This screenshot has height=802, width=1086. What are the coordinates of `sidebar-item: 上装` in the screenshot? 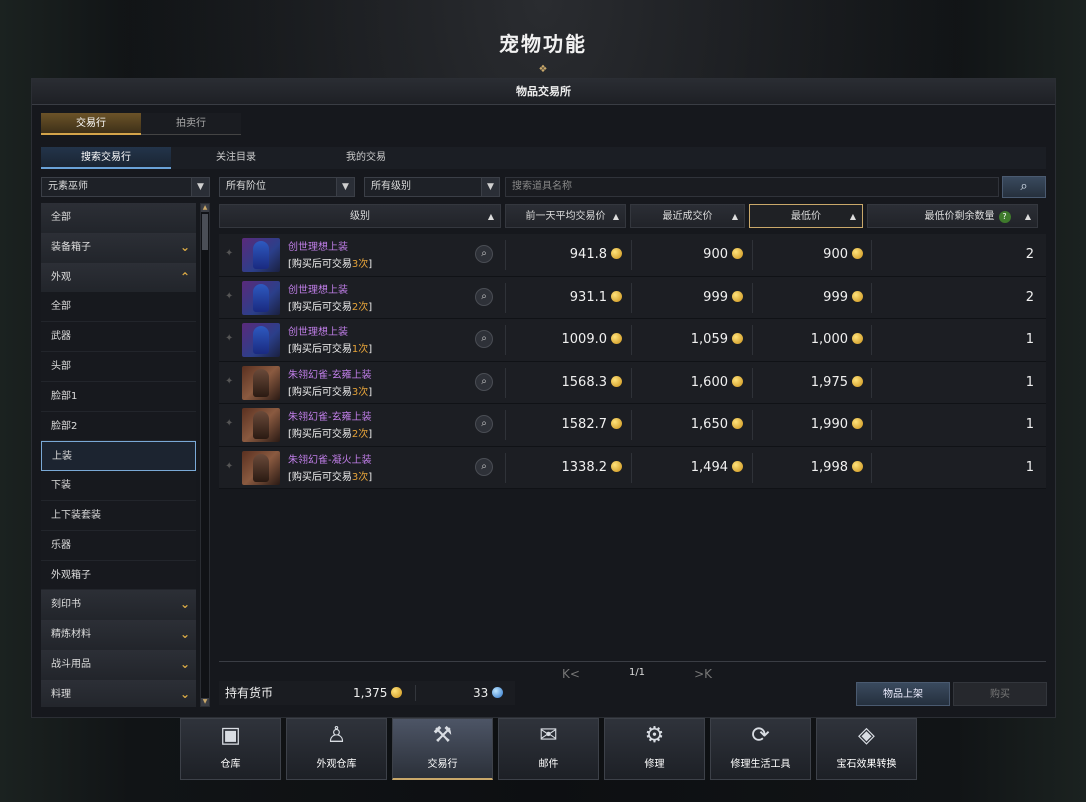 It's located at (118, 456).